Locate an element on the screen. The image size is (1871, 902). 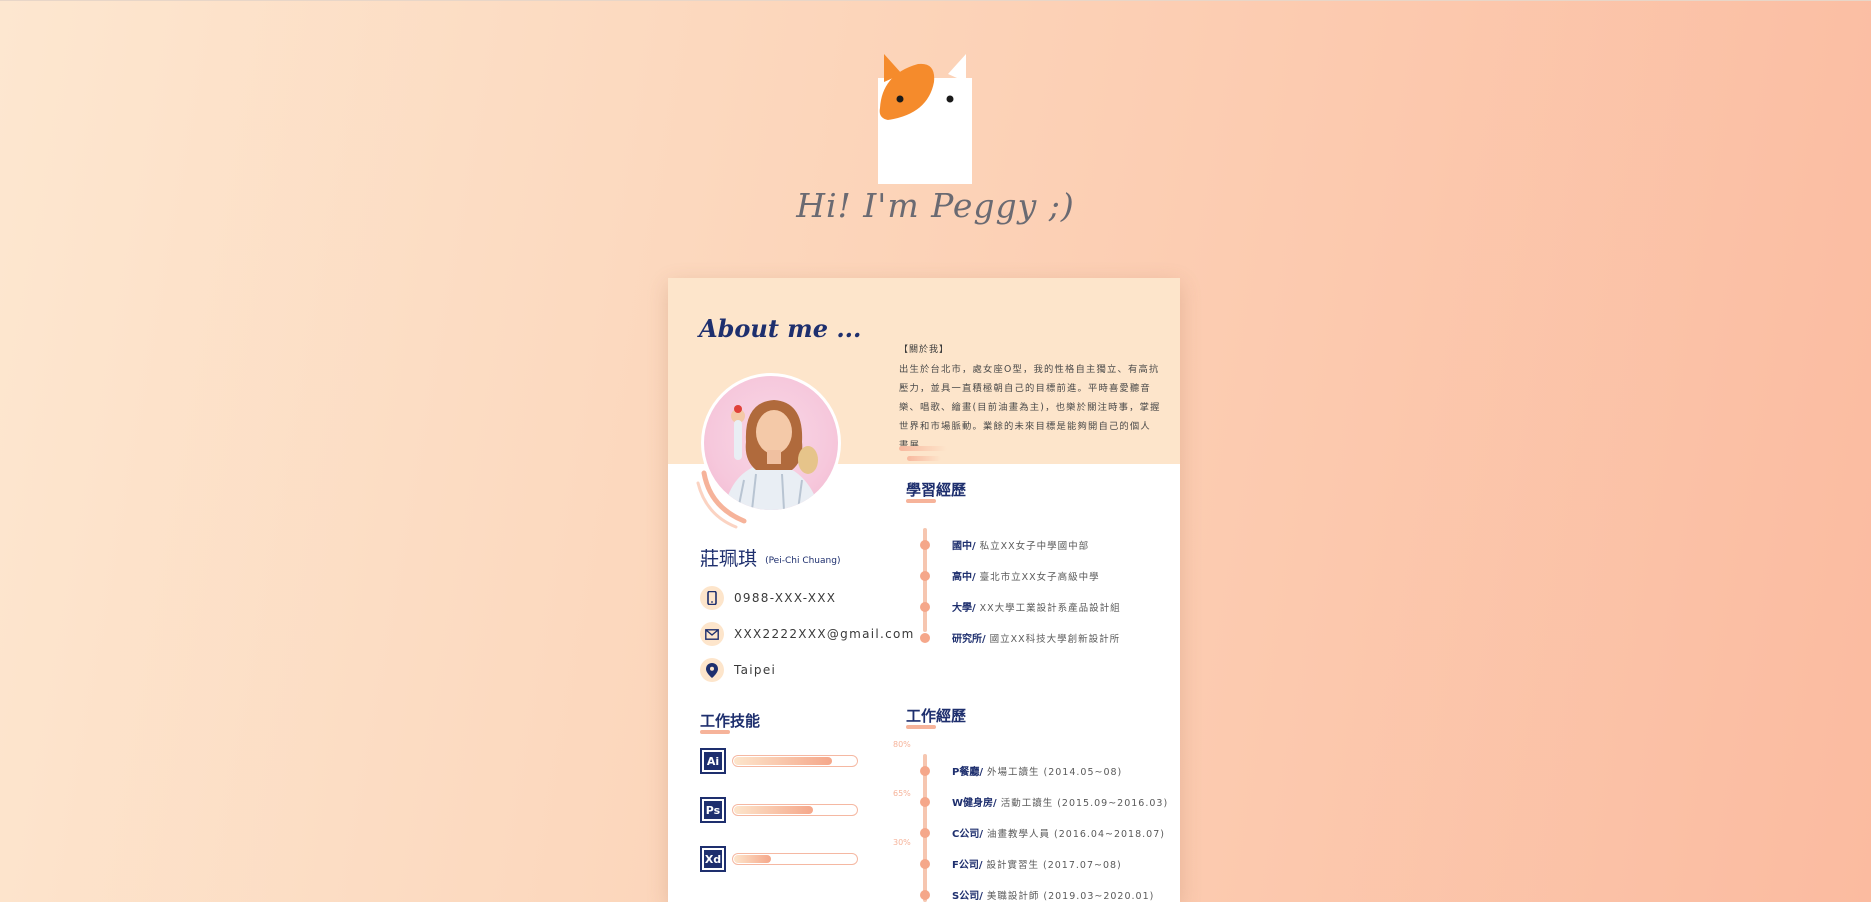
work-item: P餐廳/ 外場工讀生 (2014.05~08) is located at coordinates (1021, 770).